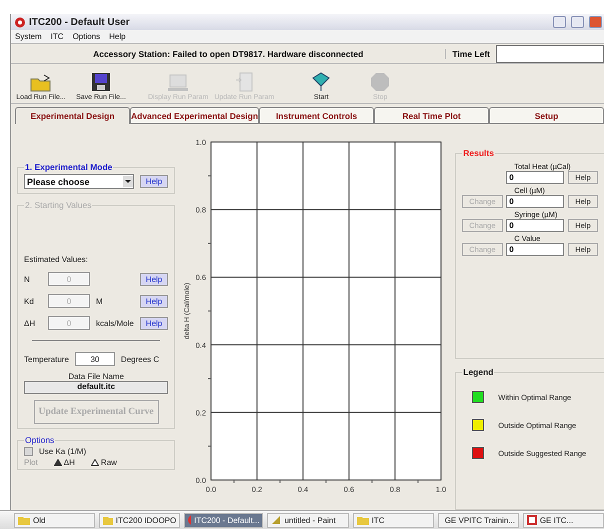  Describe the element at coordinates (117, 36) in the screenshot. I see `menu-item: Help` at that location.